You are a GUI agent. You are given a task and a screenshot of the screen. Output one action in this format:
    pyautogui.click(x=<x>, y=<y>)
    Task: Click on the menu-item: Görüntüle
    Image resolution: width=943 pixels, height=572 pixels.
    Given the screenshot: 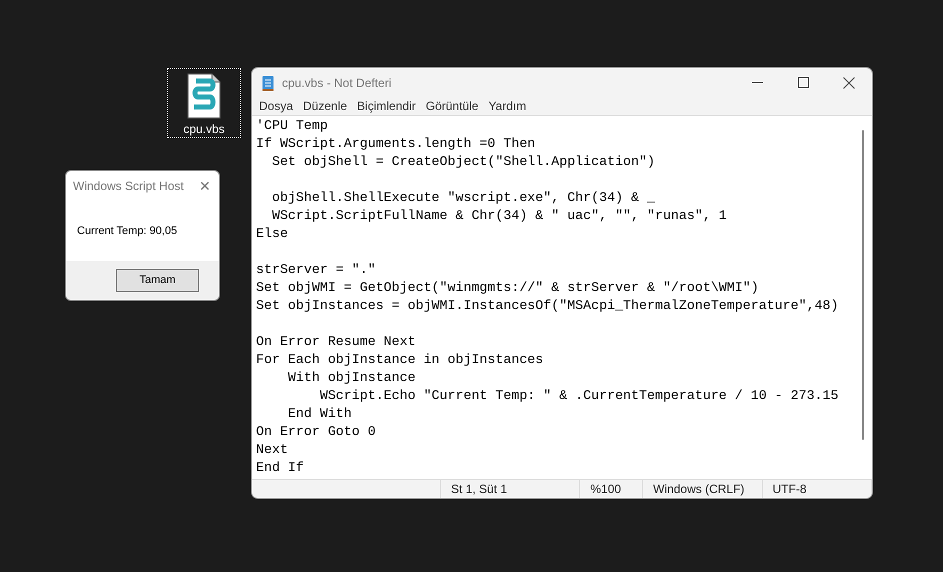 What is the action you would take?
    pyautogui.click(x=452, y=106)
    